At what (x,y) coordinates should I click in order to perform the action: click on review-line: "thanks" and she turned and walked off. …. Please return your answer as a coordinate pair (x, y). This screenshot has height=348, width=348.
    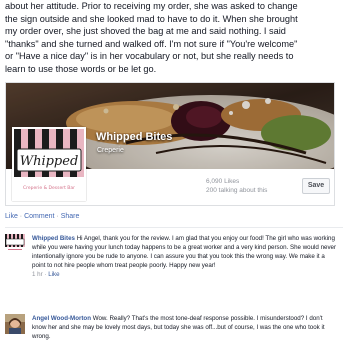
    Looking at the image, I should click on (151, 43).